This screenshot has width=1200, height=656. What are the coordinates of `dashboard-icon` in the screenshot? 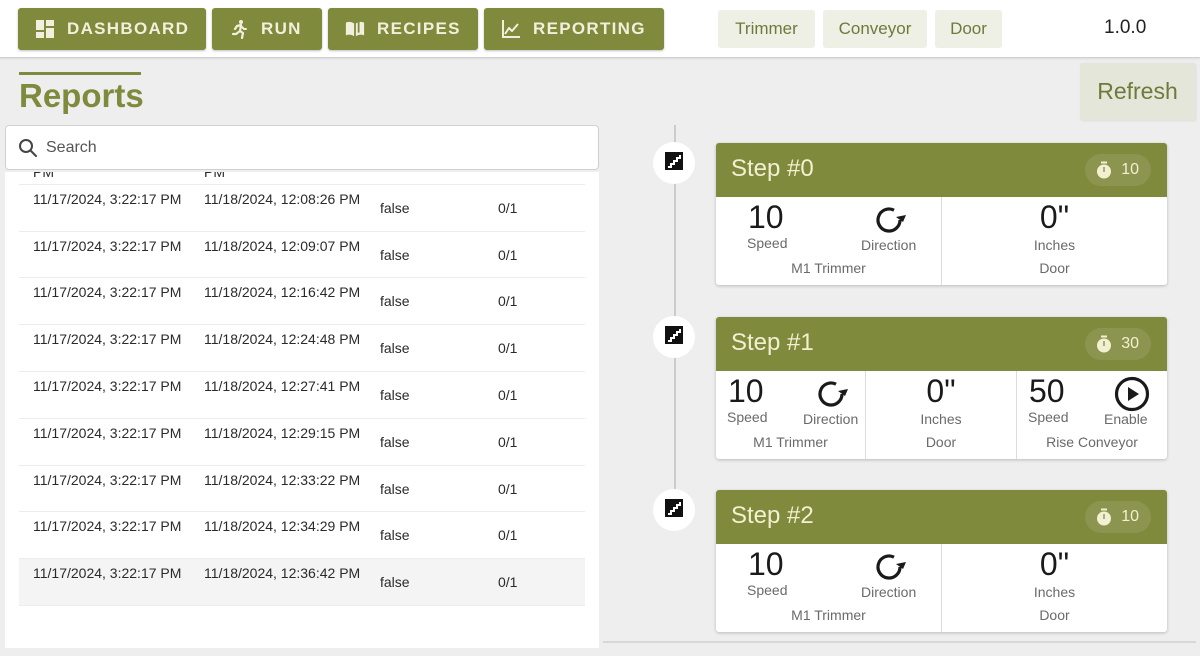 It's located at (45, 29).